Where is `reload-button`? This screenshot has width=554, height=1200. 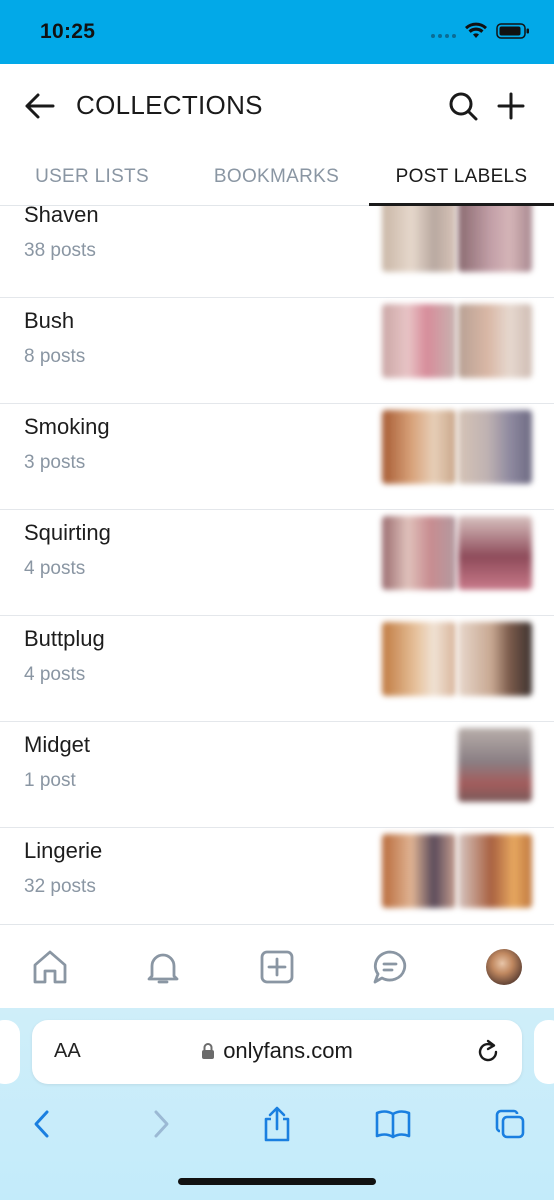
reload-button is located at coordinates (488, 1052).